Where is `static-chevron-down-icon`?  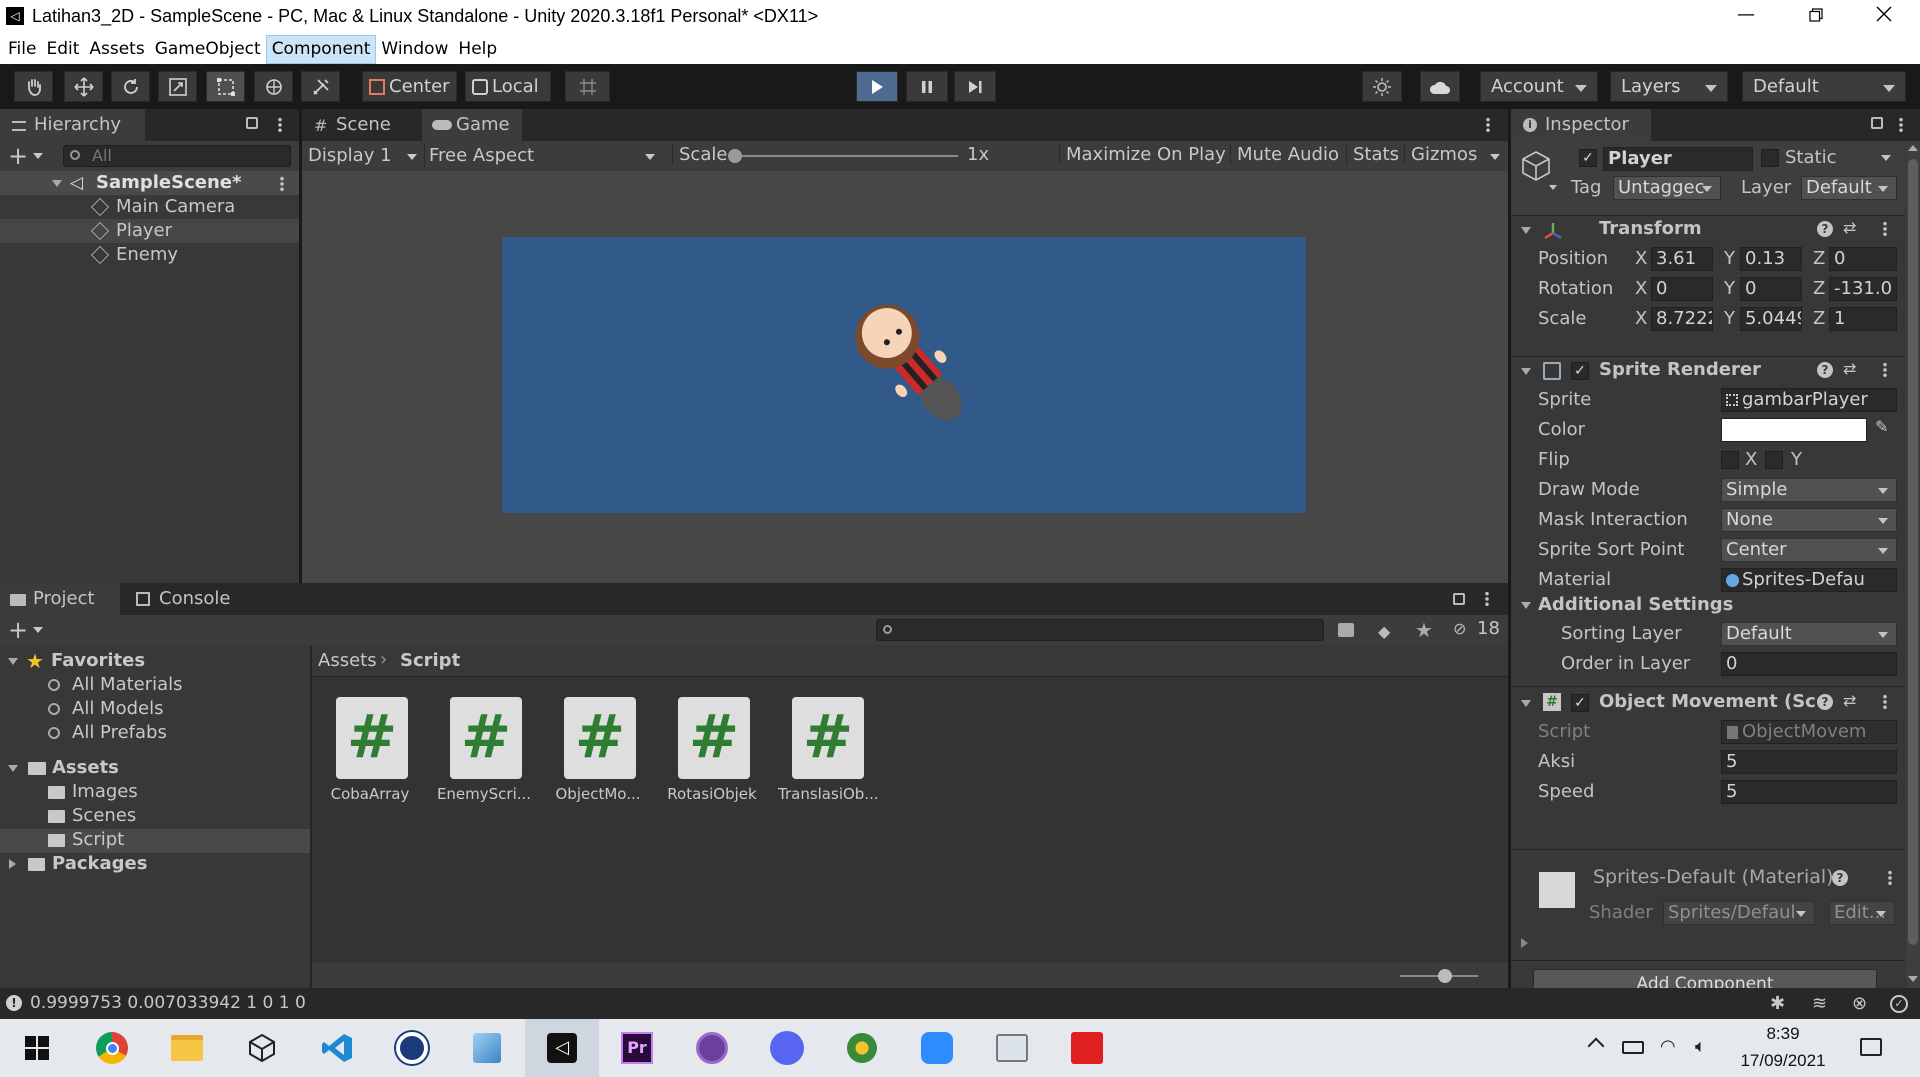 static-chevron-down-icon is located at coordinates (1886, 158).